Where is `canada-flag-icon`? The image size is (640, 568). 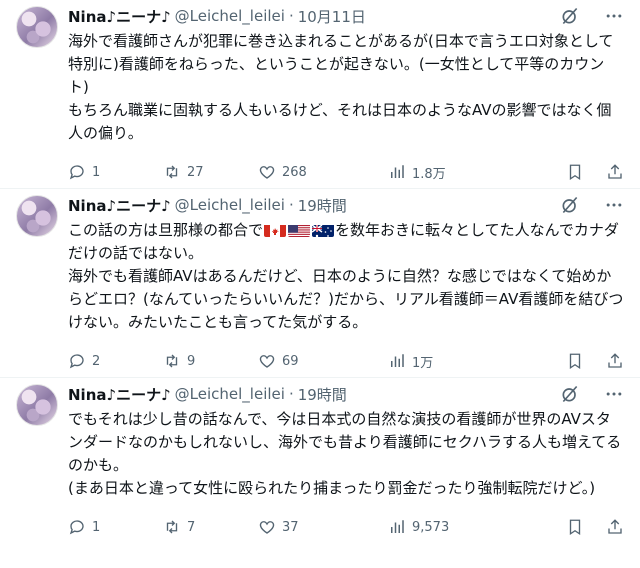
canada-flag-icon is located at coordinates (275, 230).